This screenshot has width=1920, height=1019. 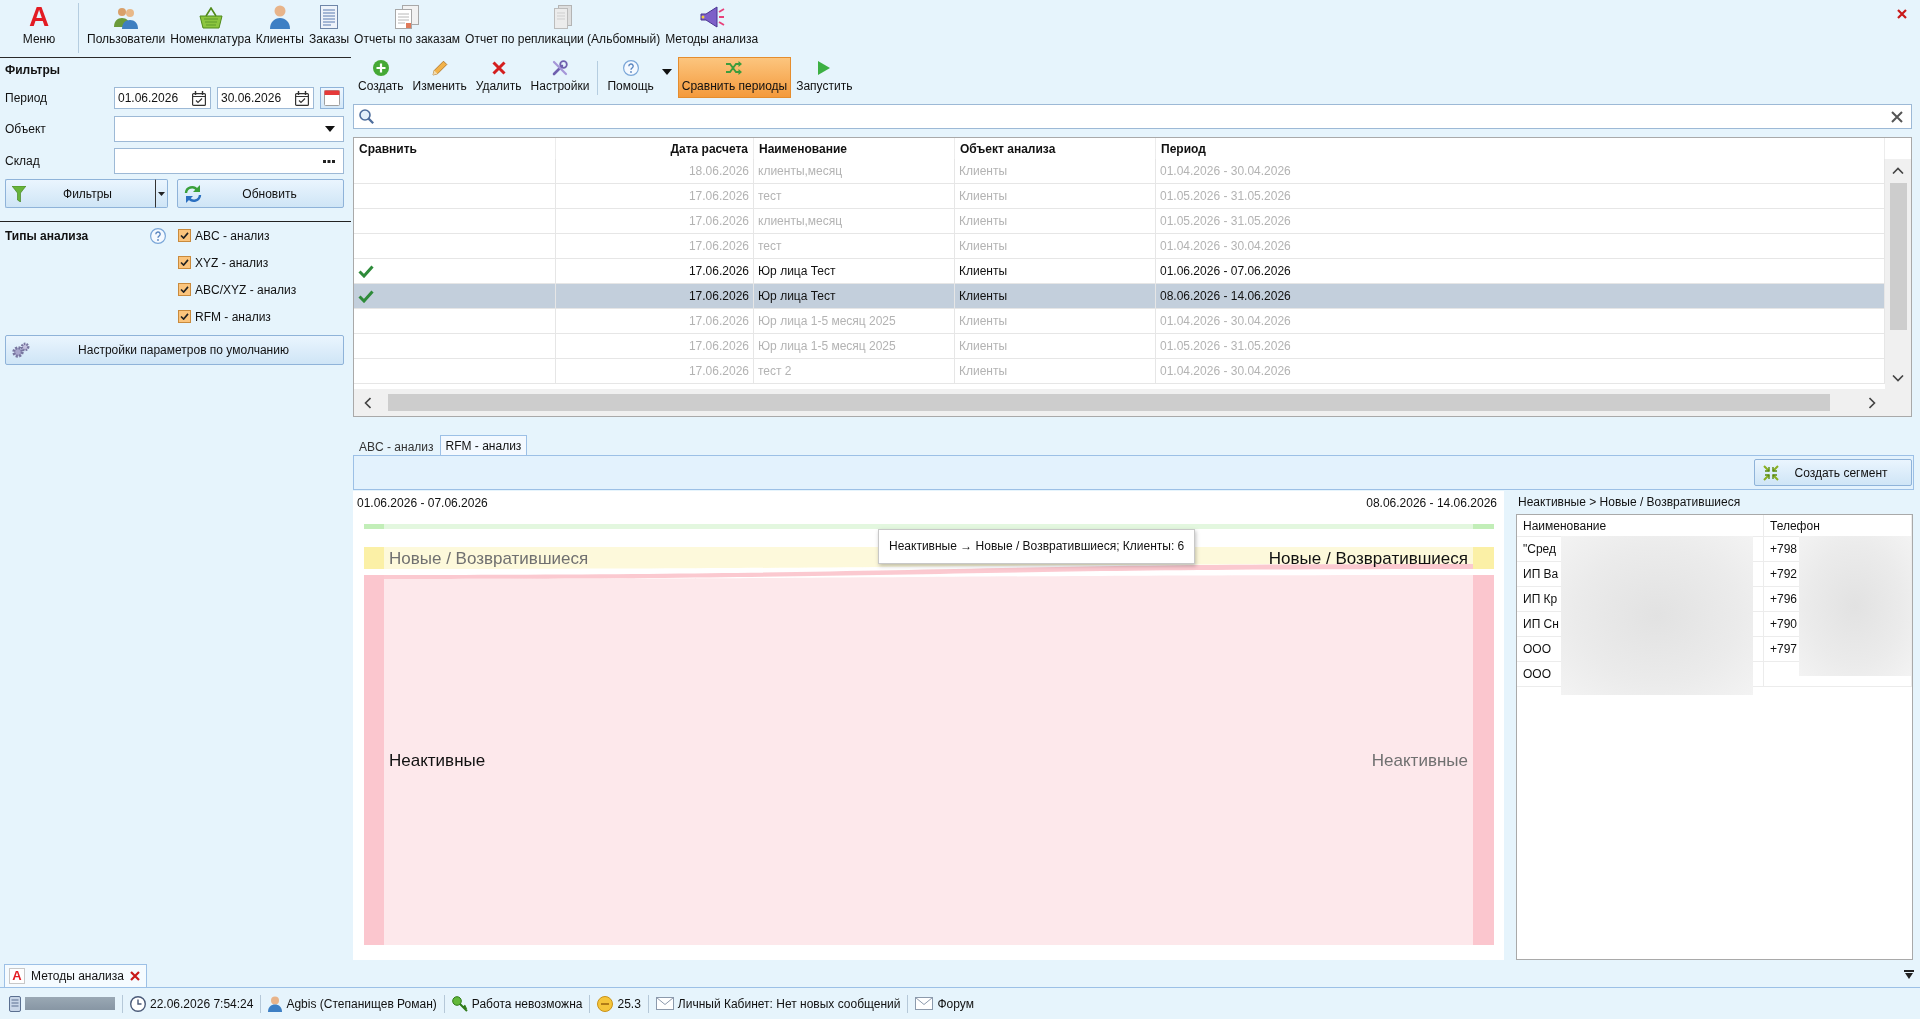 I want to click on ribbon-button: Методы анализа, so click(x=712, y=24).